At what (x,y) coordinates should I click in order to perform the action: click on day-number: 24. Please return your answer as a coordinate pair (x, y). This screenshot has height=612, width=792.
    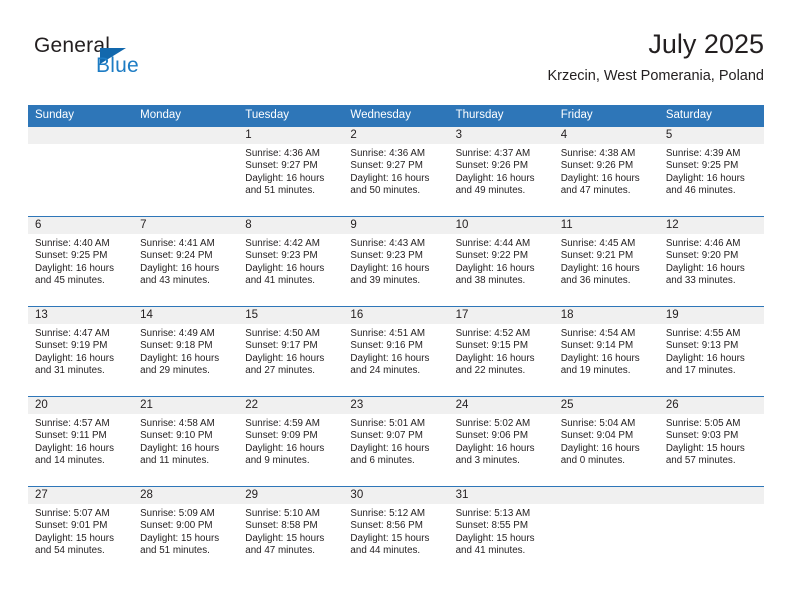
    Looking at the image, I should click on (462, 405).